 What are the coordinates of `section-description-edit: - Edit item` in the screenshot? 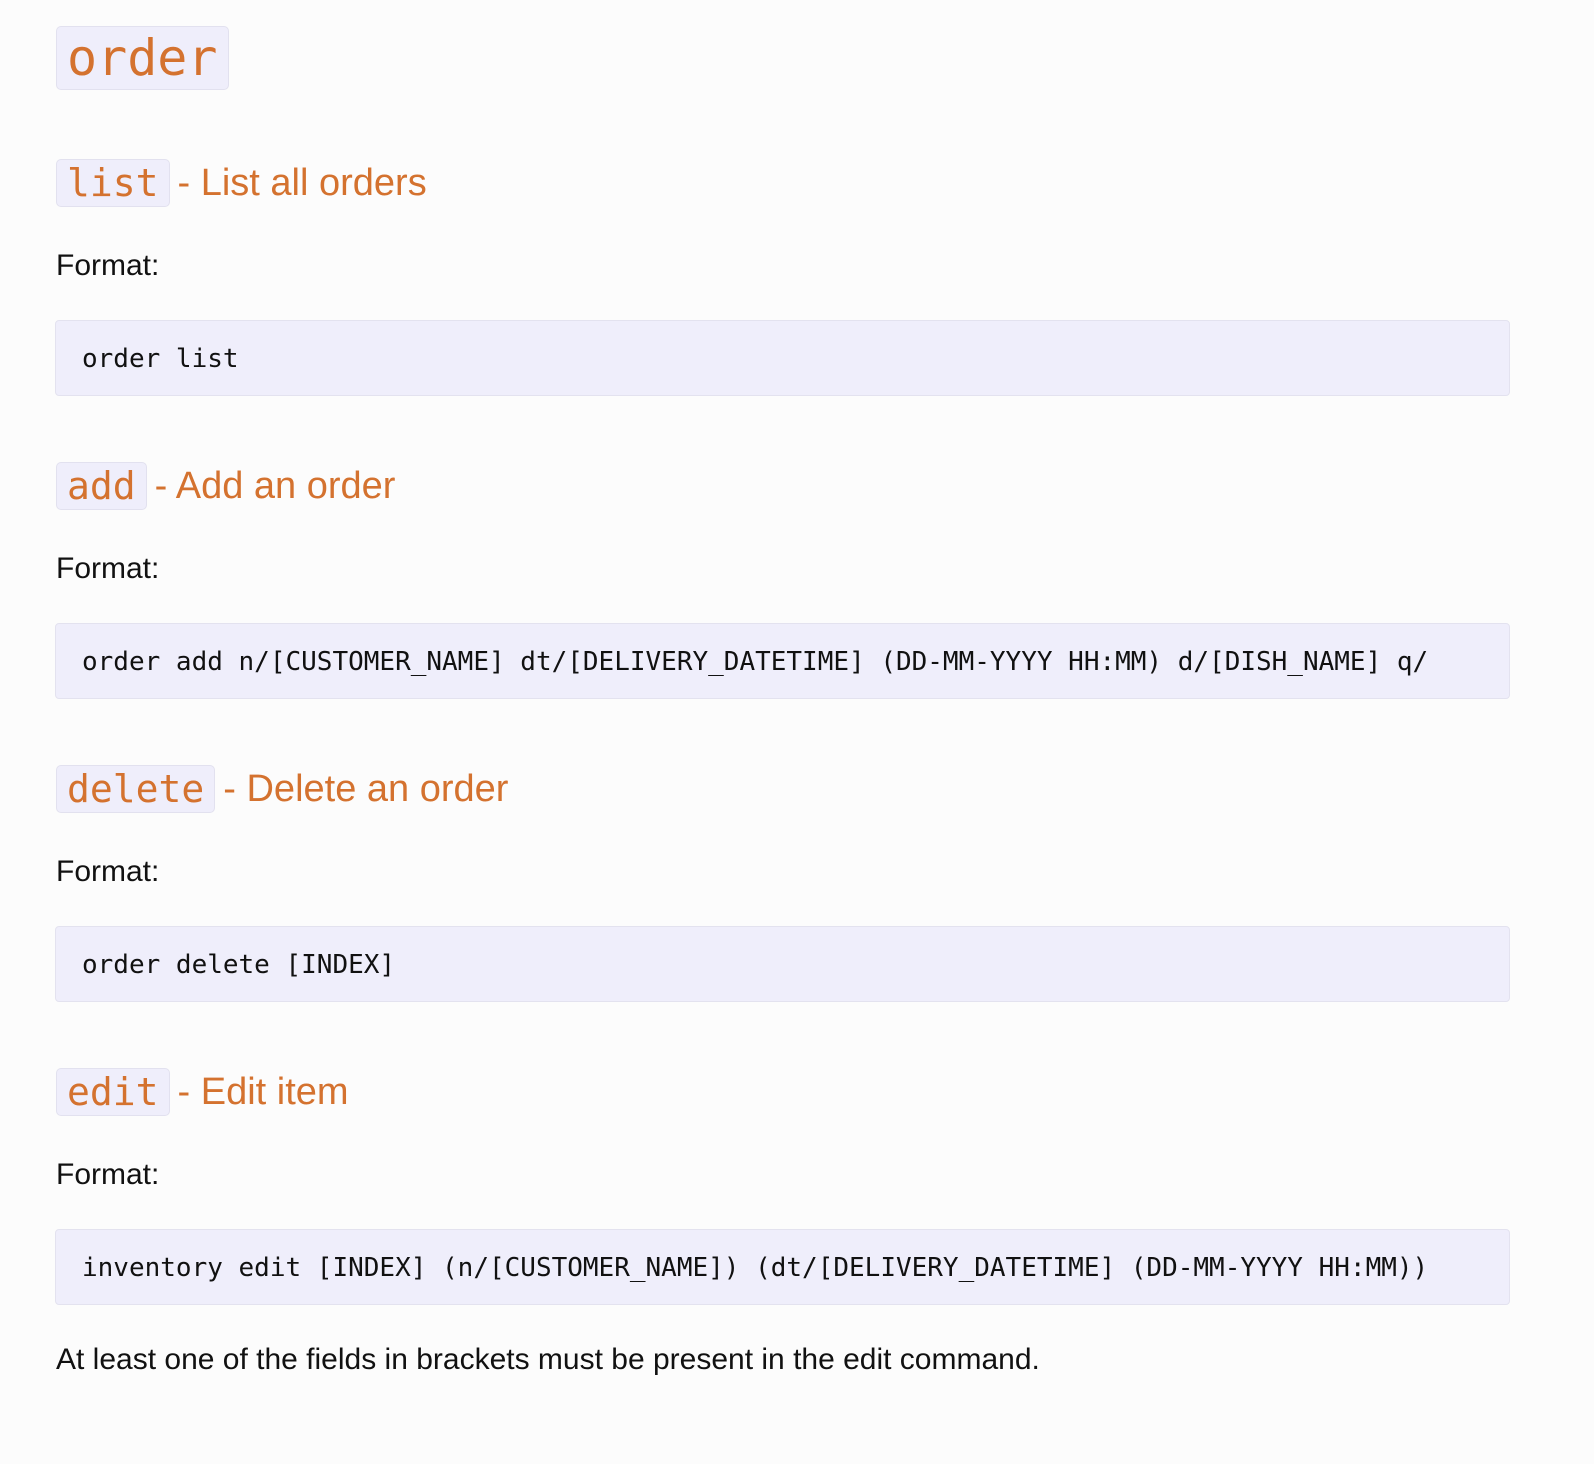 It's located at (263, 1092).